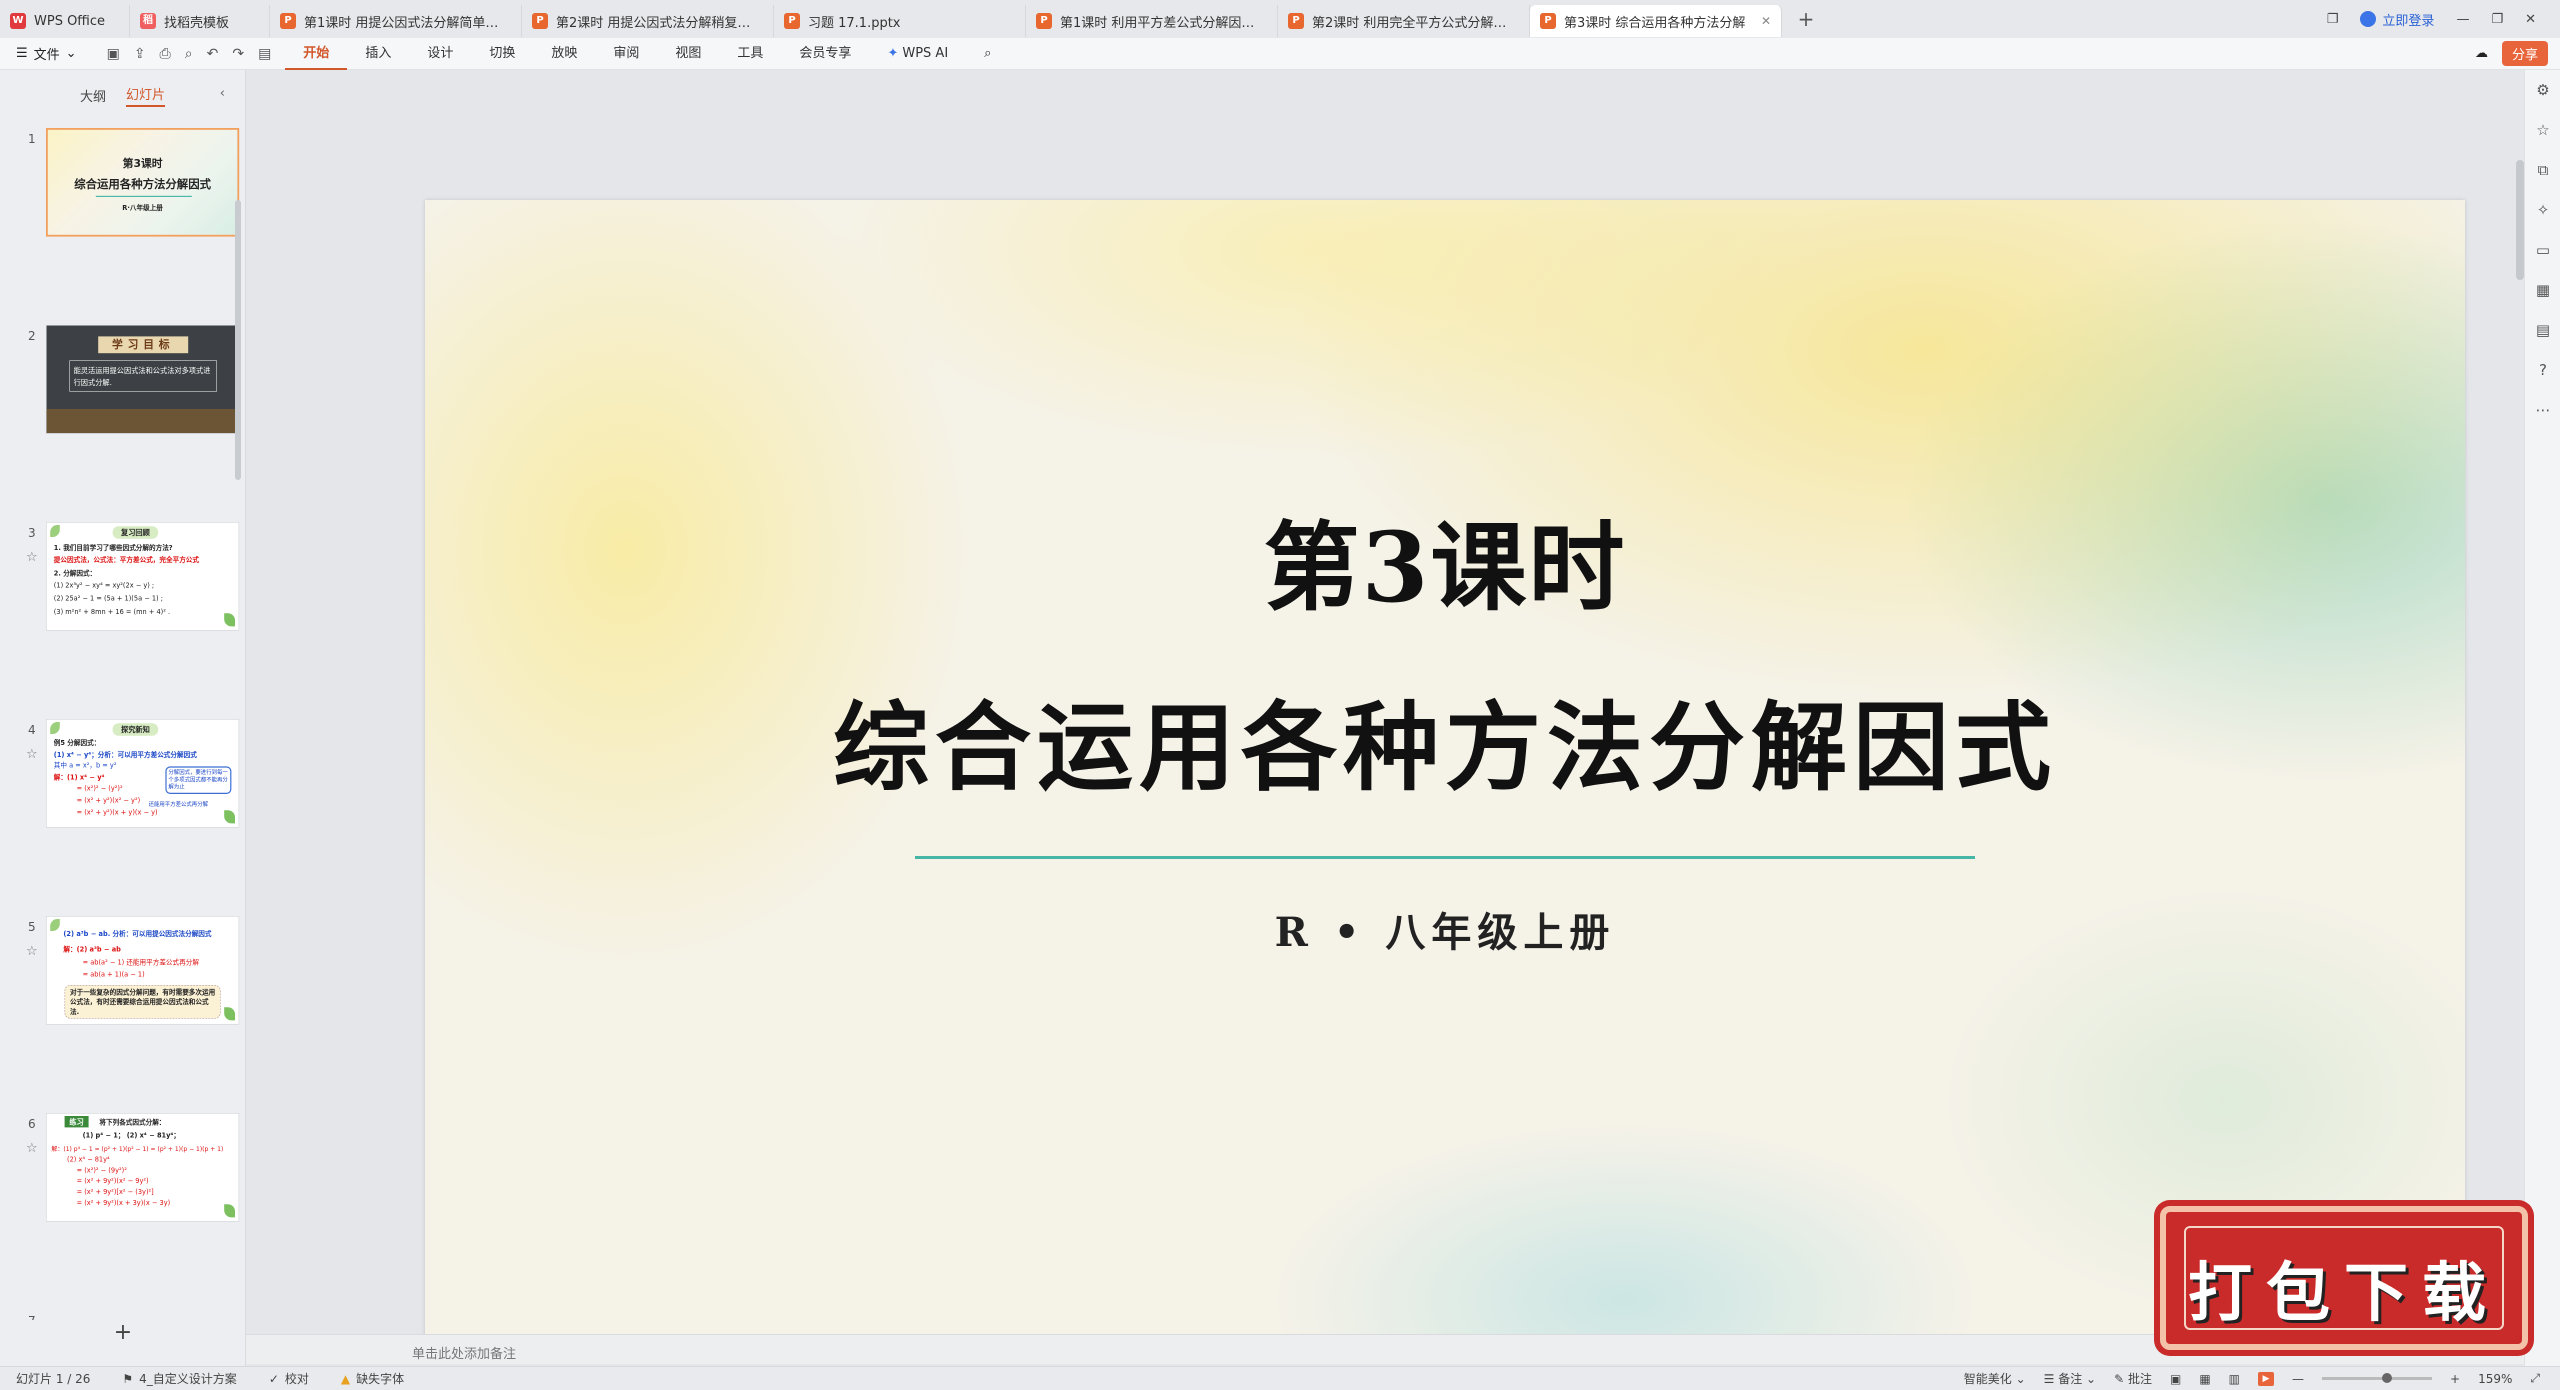 The width and height of the screenshot is (2560, 1390). I want to click on notes-button: ☰ 备注 ⌄, so click(2070, 1378).